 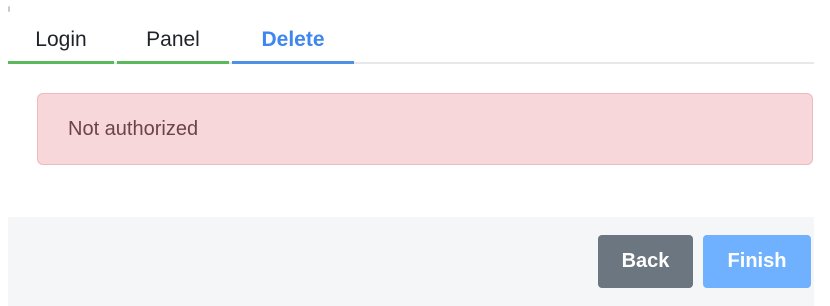 I want to click on finish-button: Finish, so click(x=757, y=261).